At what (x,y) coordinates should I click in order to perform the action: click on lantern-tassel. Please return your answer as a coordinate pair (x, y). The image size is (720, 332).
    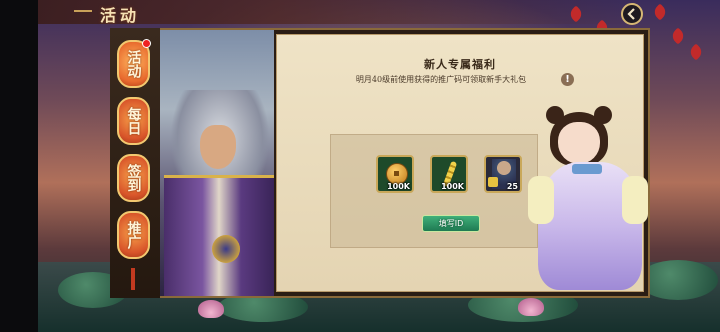
    Looking at the image, I should click on (133, 279).